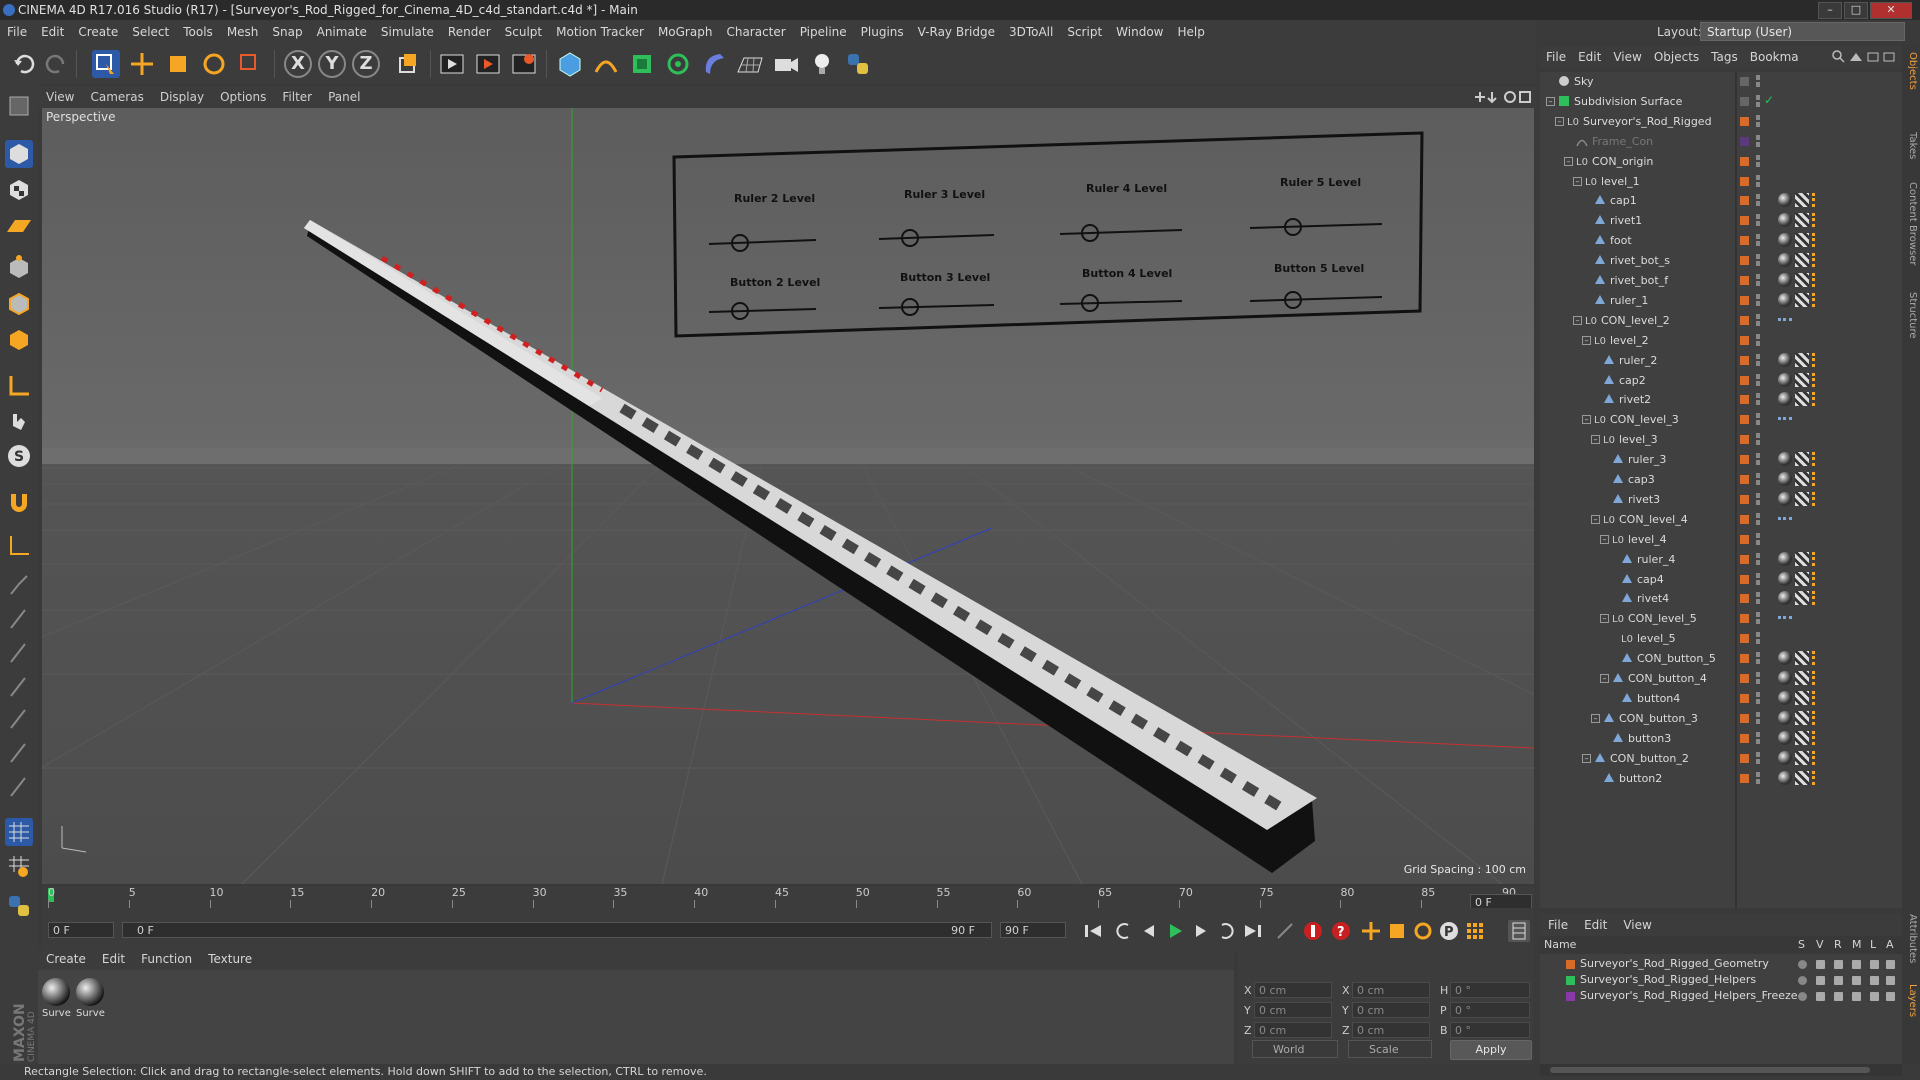  Describe the element at coordinates (19, 268) in the screenshot. I see `points-mode-icon` at that location.